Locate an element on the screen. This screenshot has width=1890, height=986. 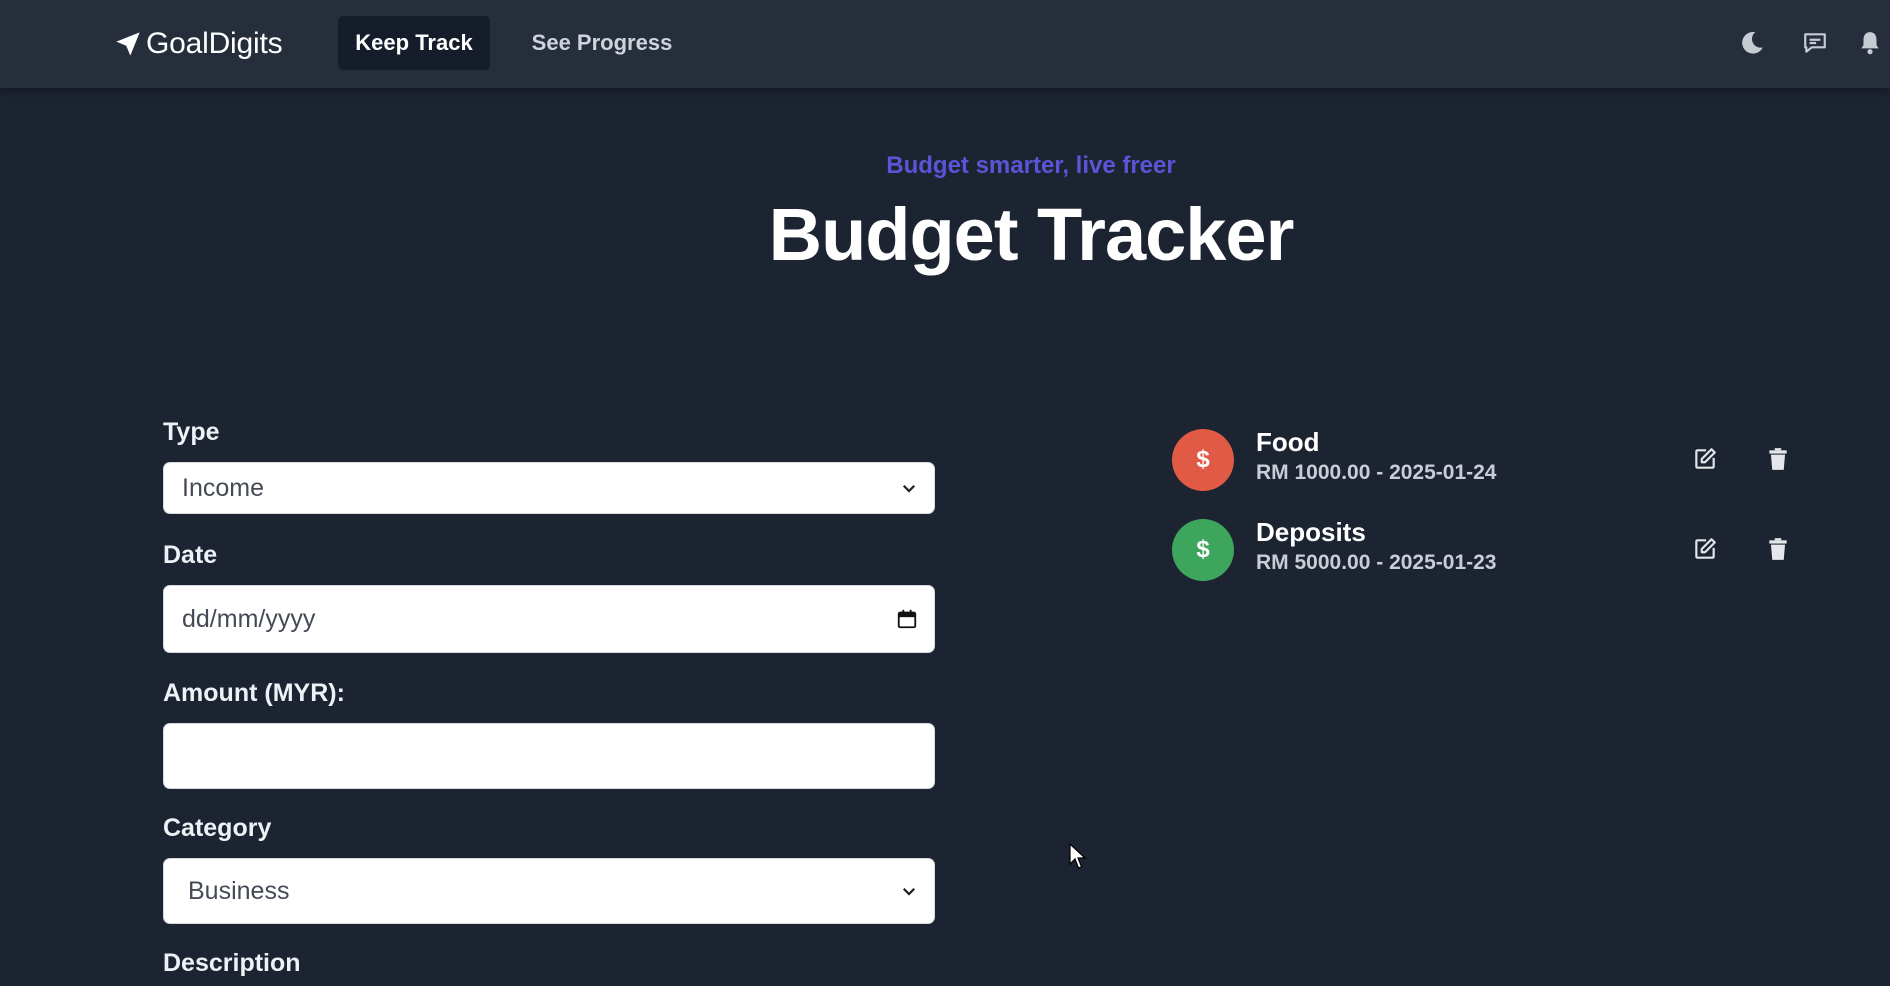
paper-plane-icon is located at coordinates (128, 44).